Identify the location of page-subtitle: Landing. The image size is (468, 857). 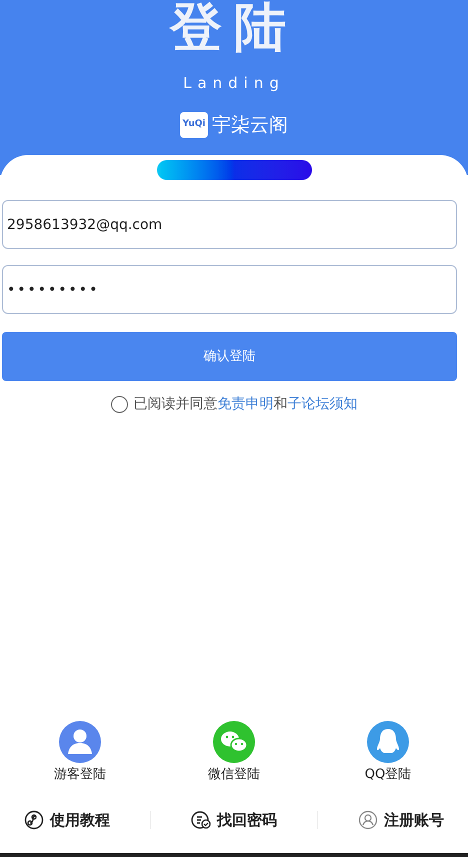
(234, 83).